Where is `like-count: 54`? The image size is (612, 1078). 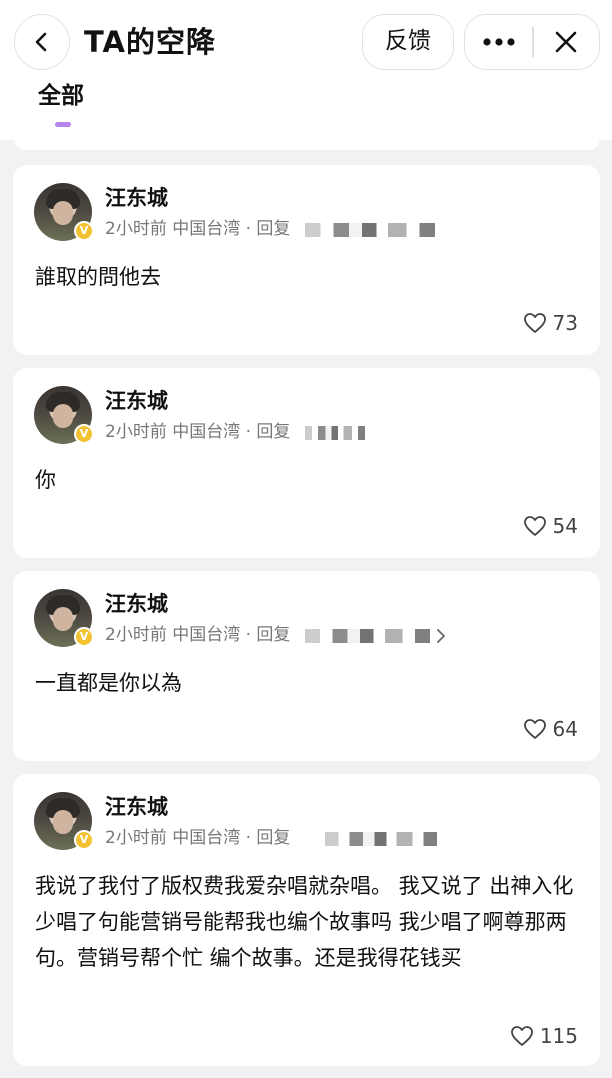 like-count: 54 is located at coordinates (565, 526).